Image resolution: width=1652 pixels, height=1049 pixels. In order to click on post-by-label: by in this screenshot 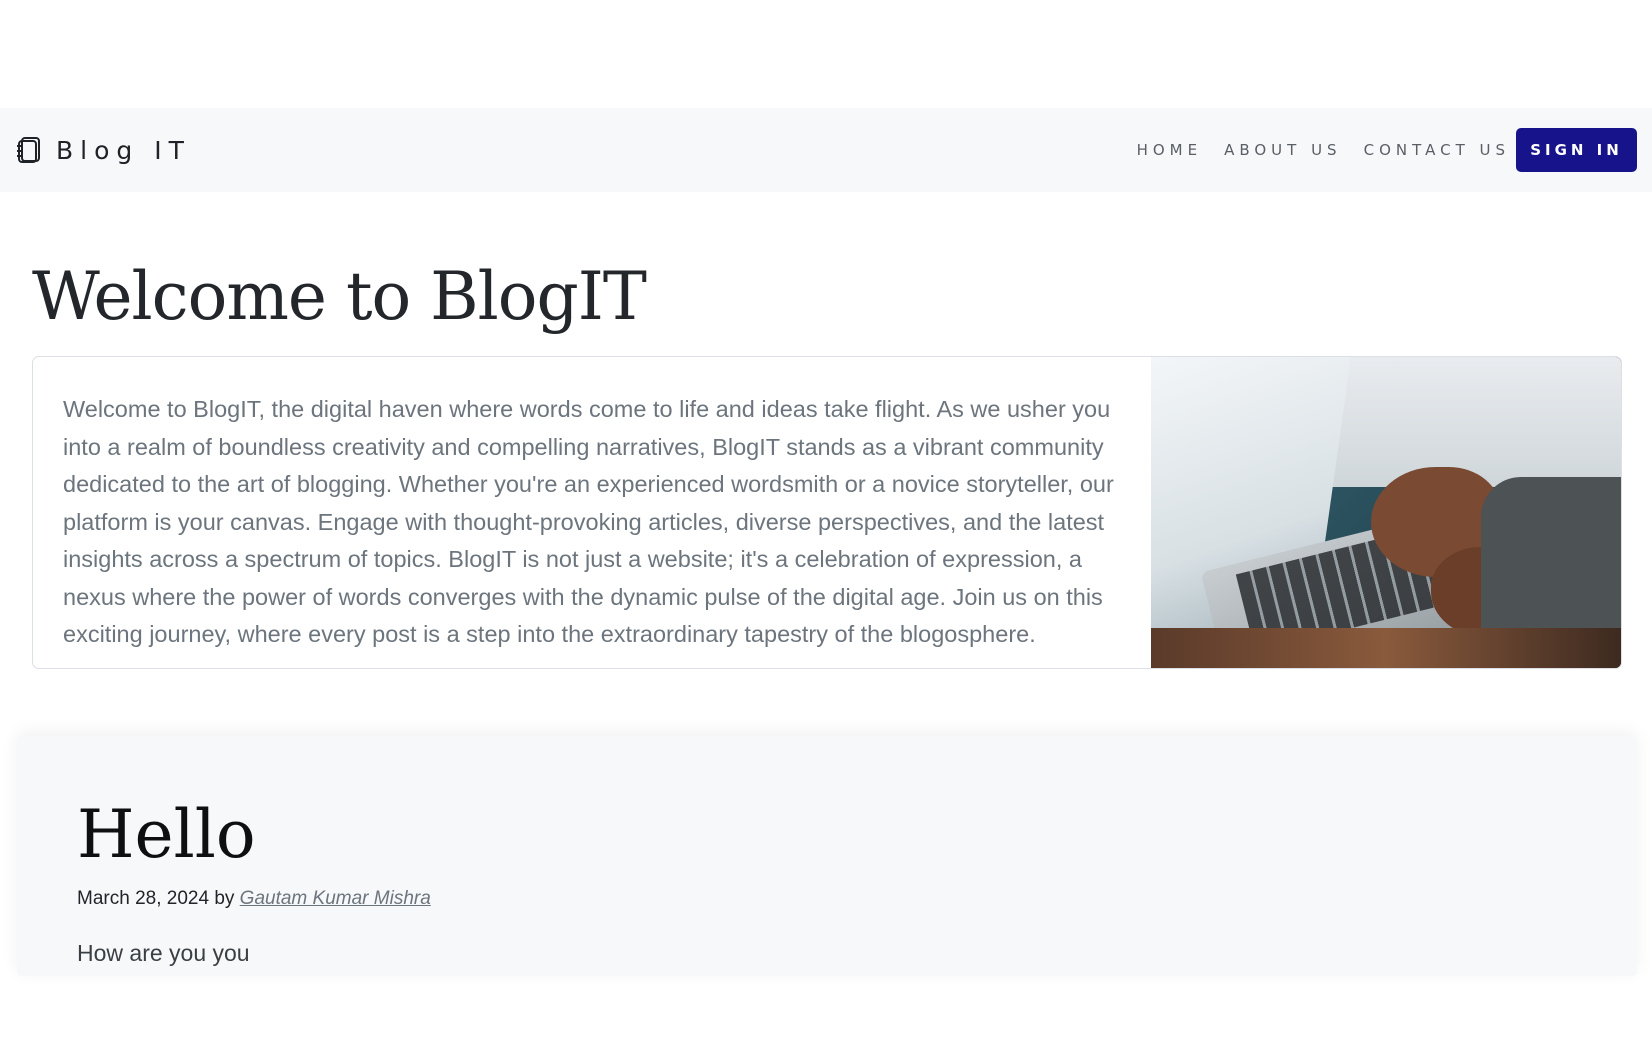, I will do `click(224, 898)`.